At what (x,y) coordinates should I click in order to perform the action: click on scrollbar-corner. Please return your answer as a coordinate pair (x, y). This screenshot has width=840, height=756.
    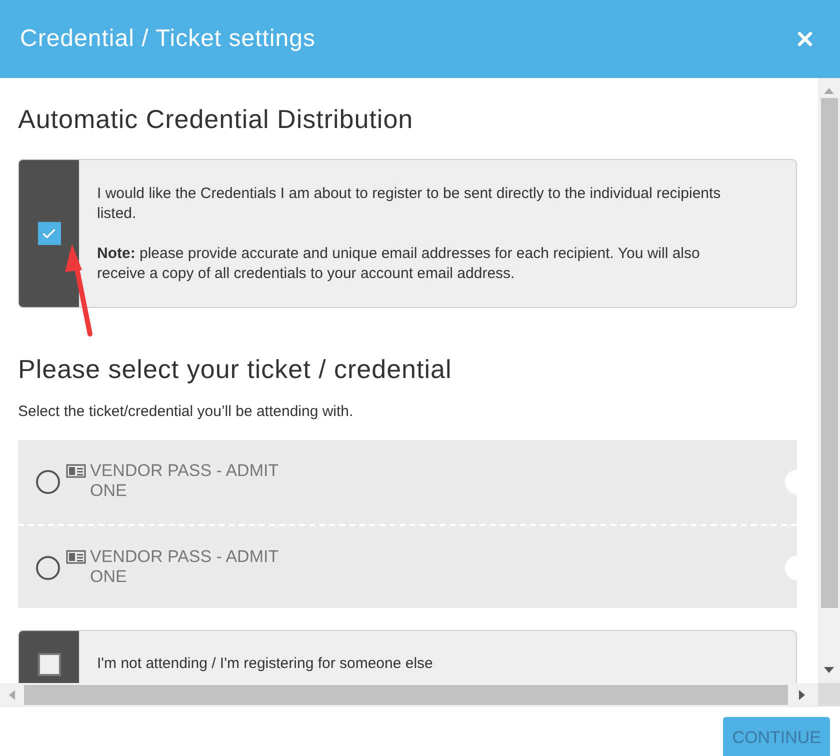
    Looking at the image, I should click on (829, 694).